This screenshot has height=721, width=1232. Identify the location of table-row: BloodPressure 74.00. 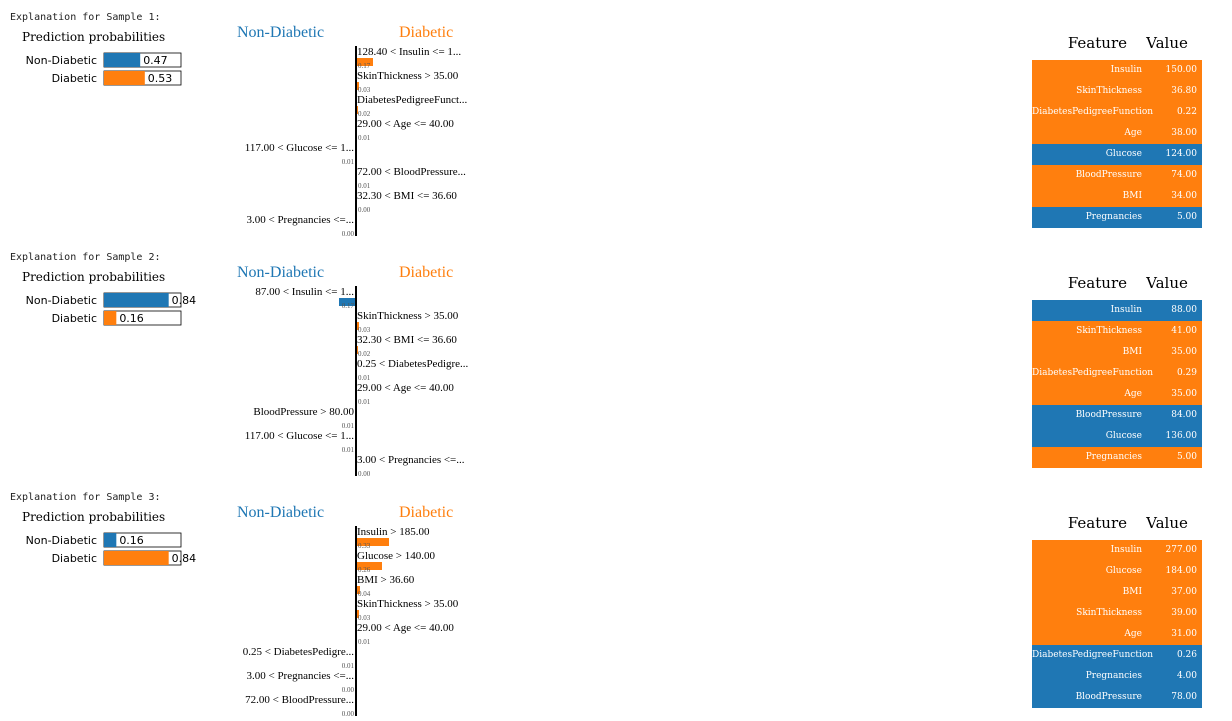
(1117, 175).